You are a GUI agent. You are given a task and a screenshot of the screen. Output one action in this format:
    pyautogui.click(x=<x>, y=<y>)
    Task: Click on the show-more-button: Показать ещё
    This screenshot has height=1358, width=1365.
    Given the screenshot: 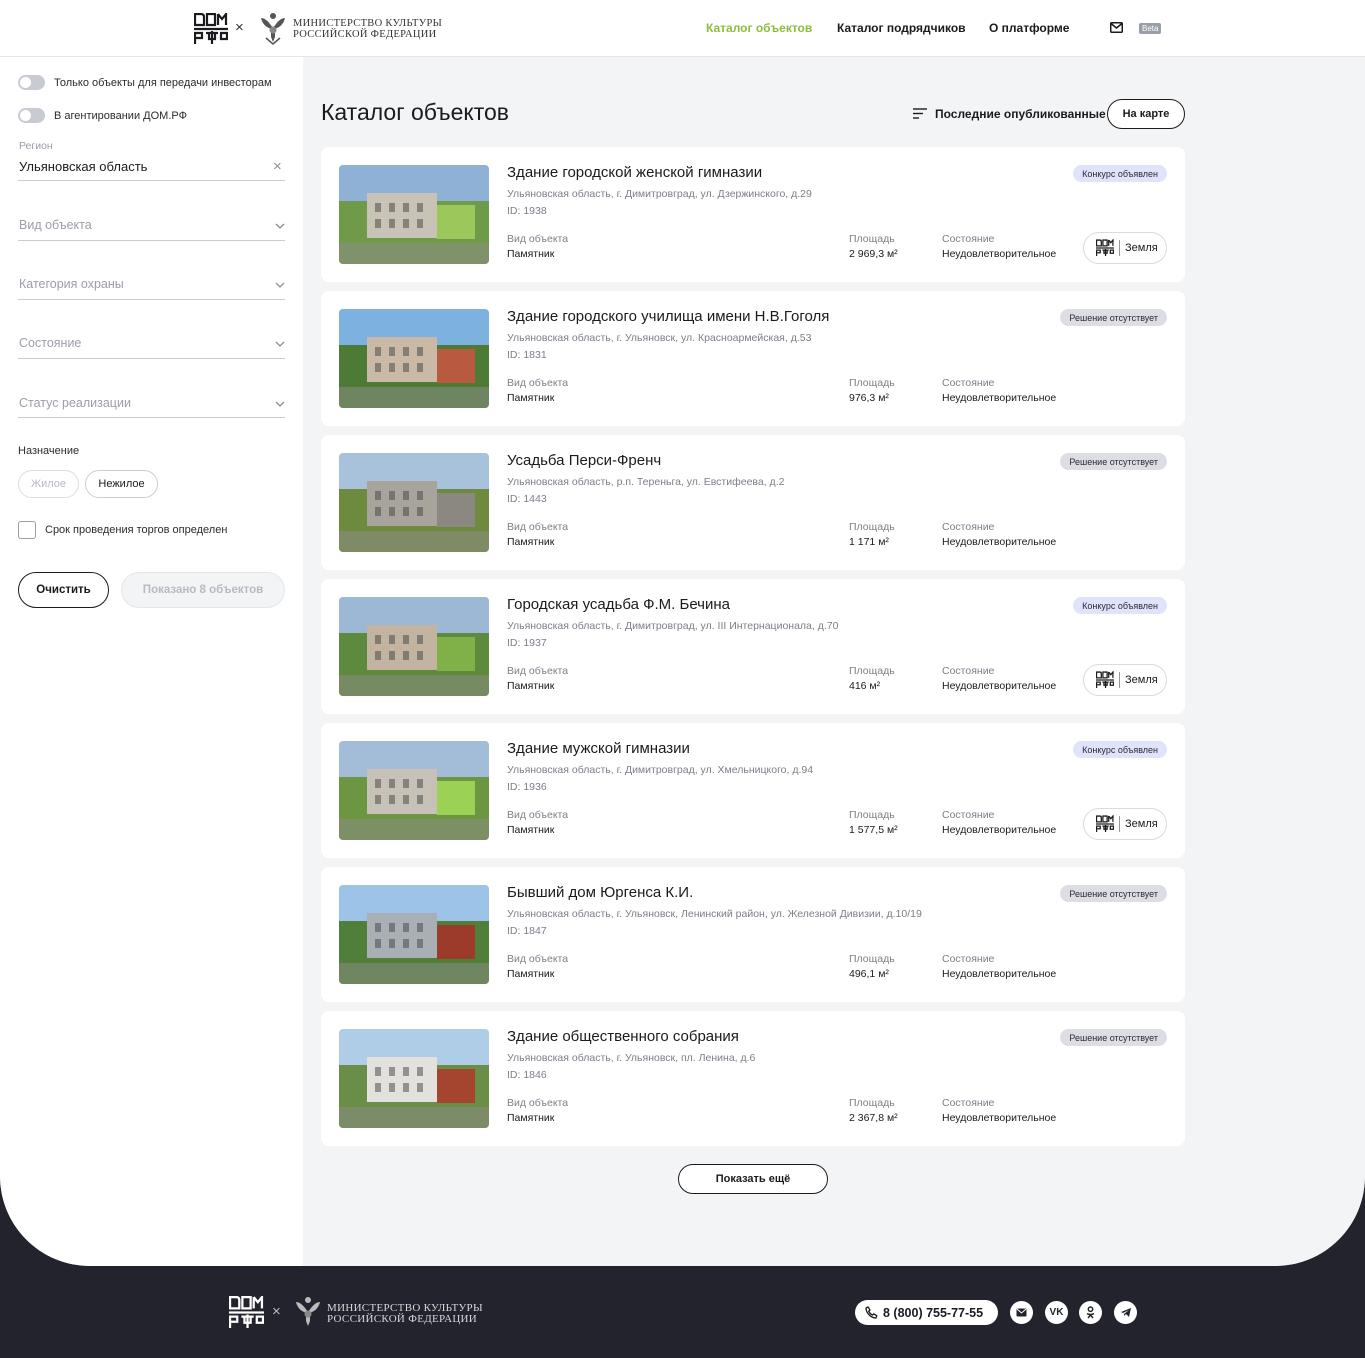 What is the action you would take?
    pyautogui.click(x=753, y=1179)
    